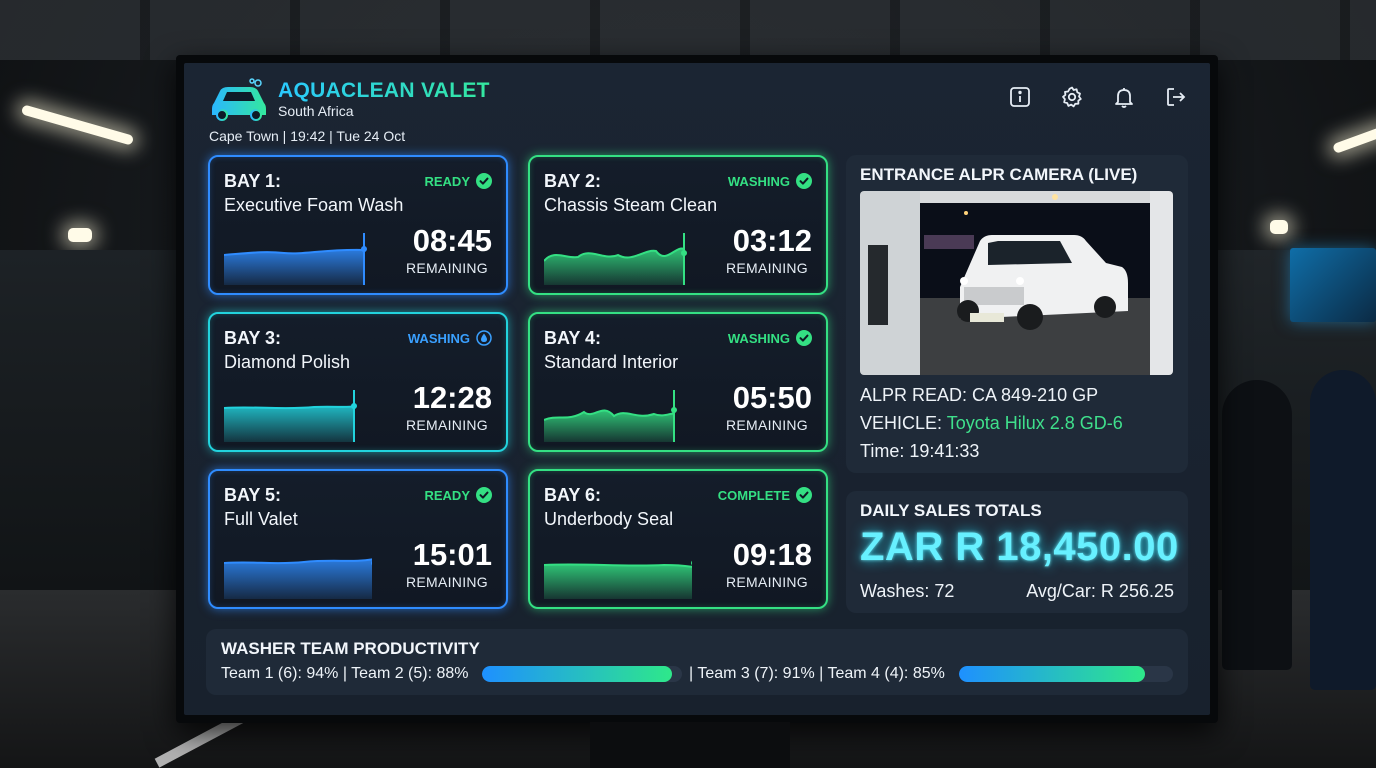 This screenshot has width=1376, height=768. Describe the element at coordinates (384, 90) in the screenshot. I see `brand-title: AQUACLEAN VALET` at that location.